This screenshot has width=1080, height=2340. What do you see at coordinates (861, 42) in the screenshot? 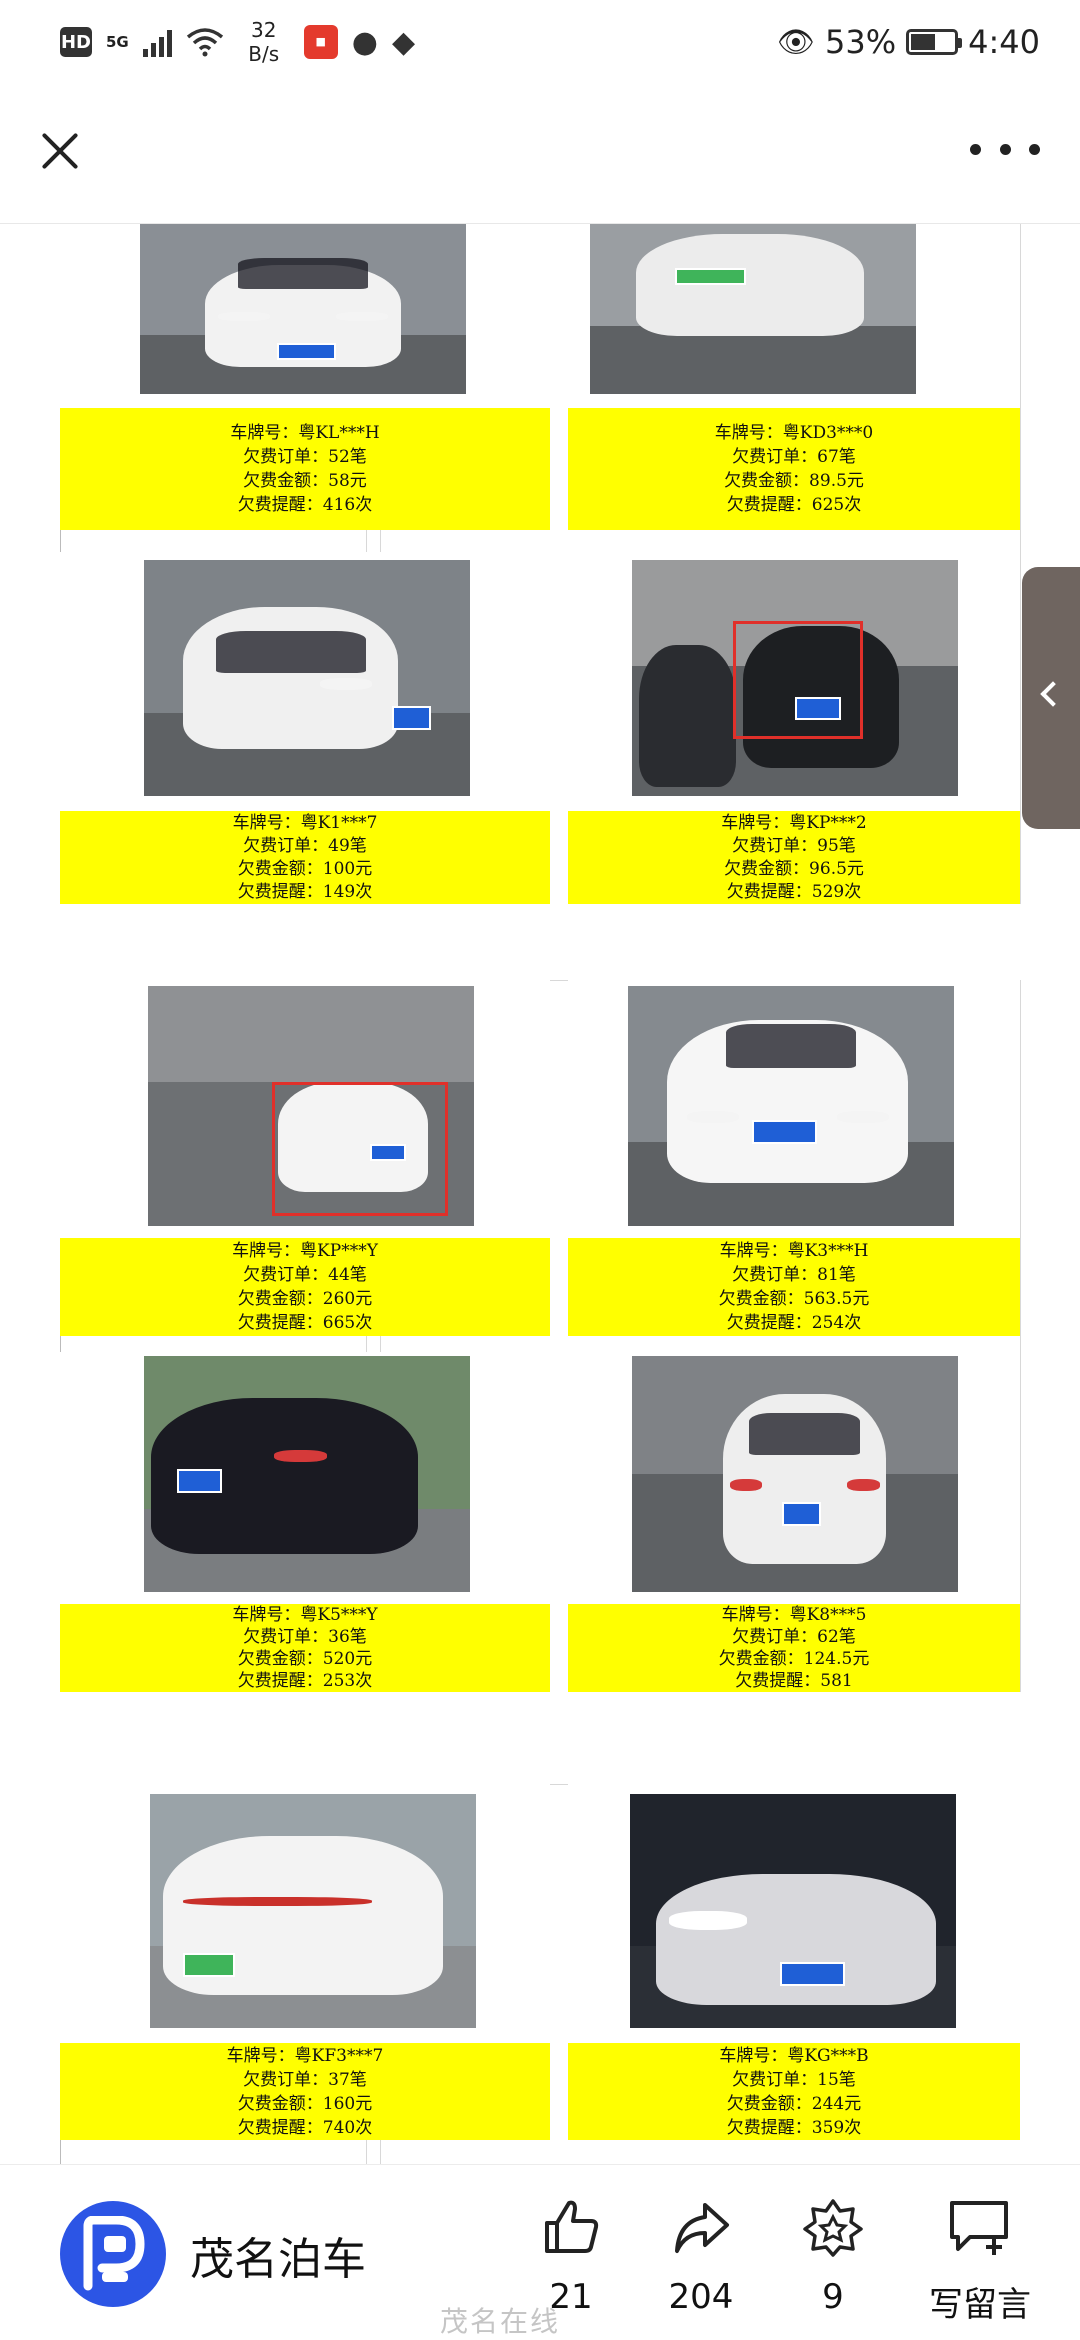
I see `battery-percent: 53%` at bounding box center [861, 42].